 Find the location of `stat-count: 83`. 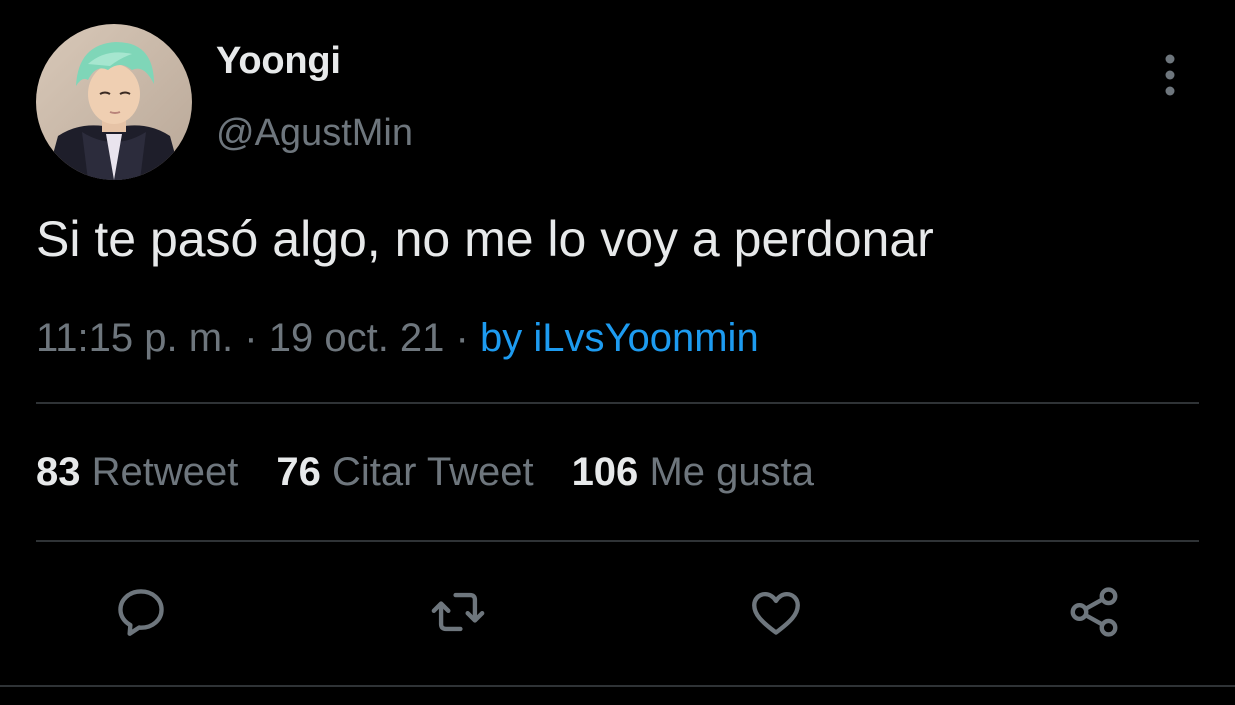

stat-count: 83 is located at coordinates (58, 472).